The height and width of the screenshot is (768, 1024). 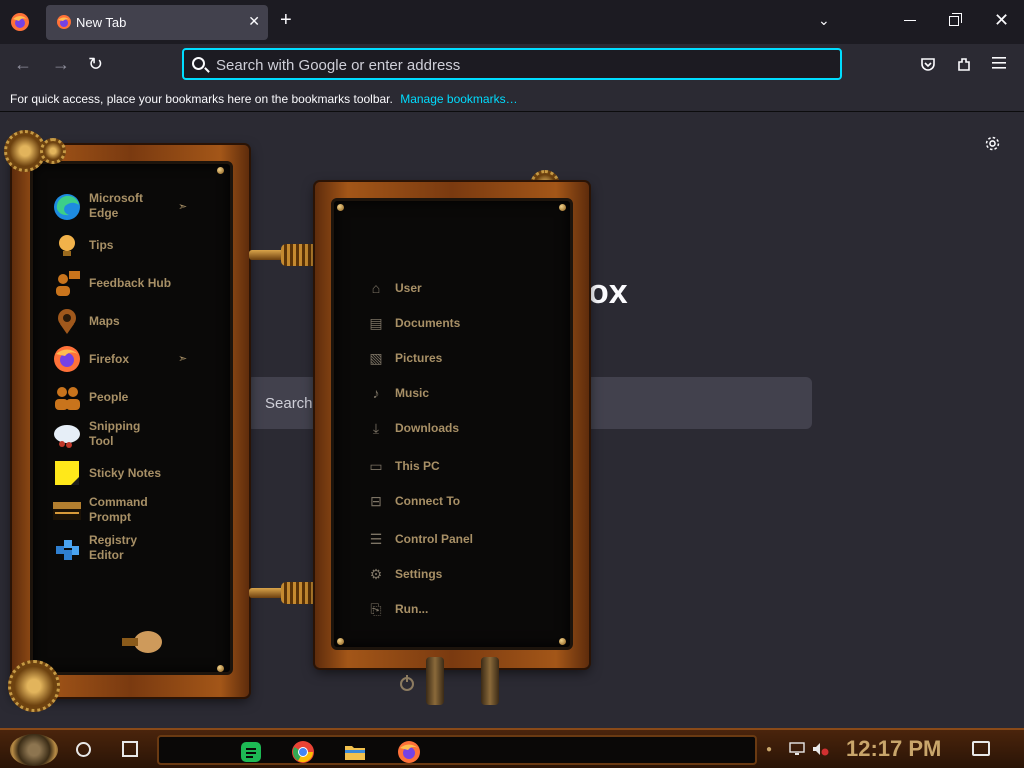 I want to click on search-circle-icon, so click(x=83, y=749).